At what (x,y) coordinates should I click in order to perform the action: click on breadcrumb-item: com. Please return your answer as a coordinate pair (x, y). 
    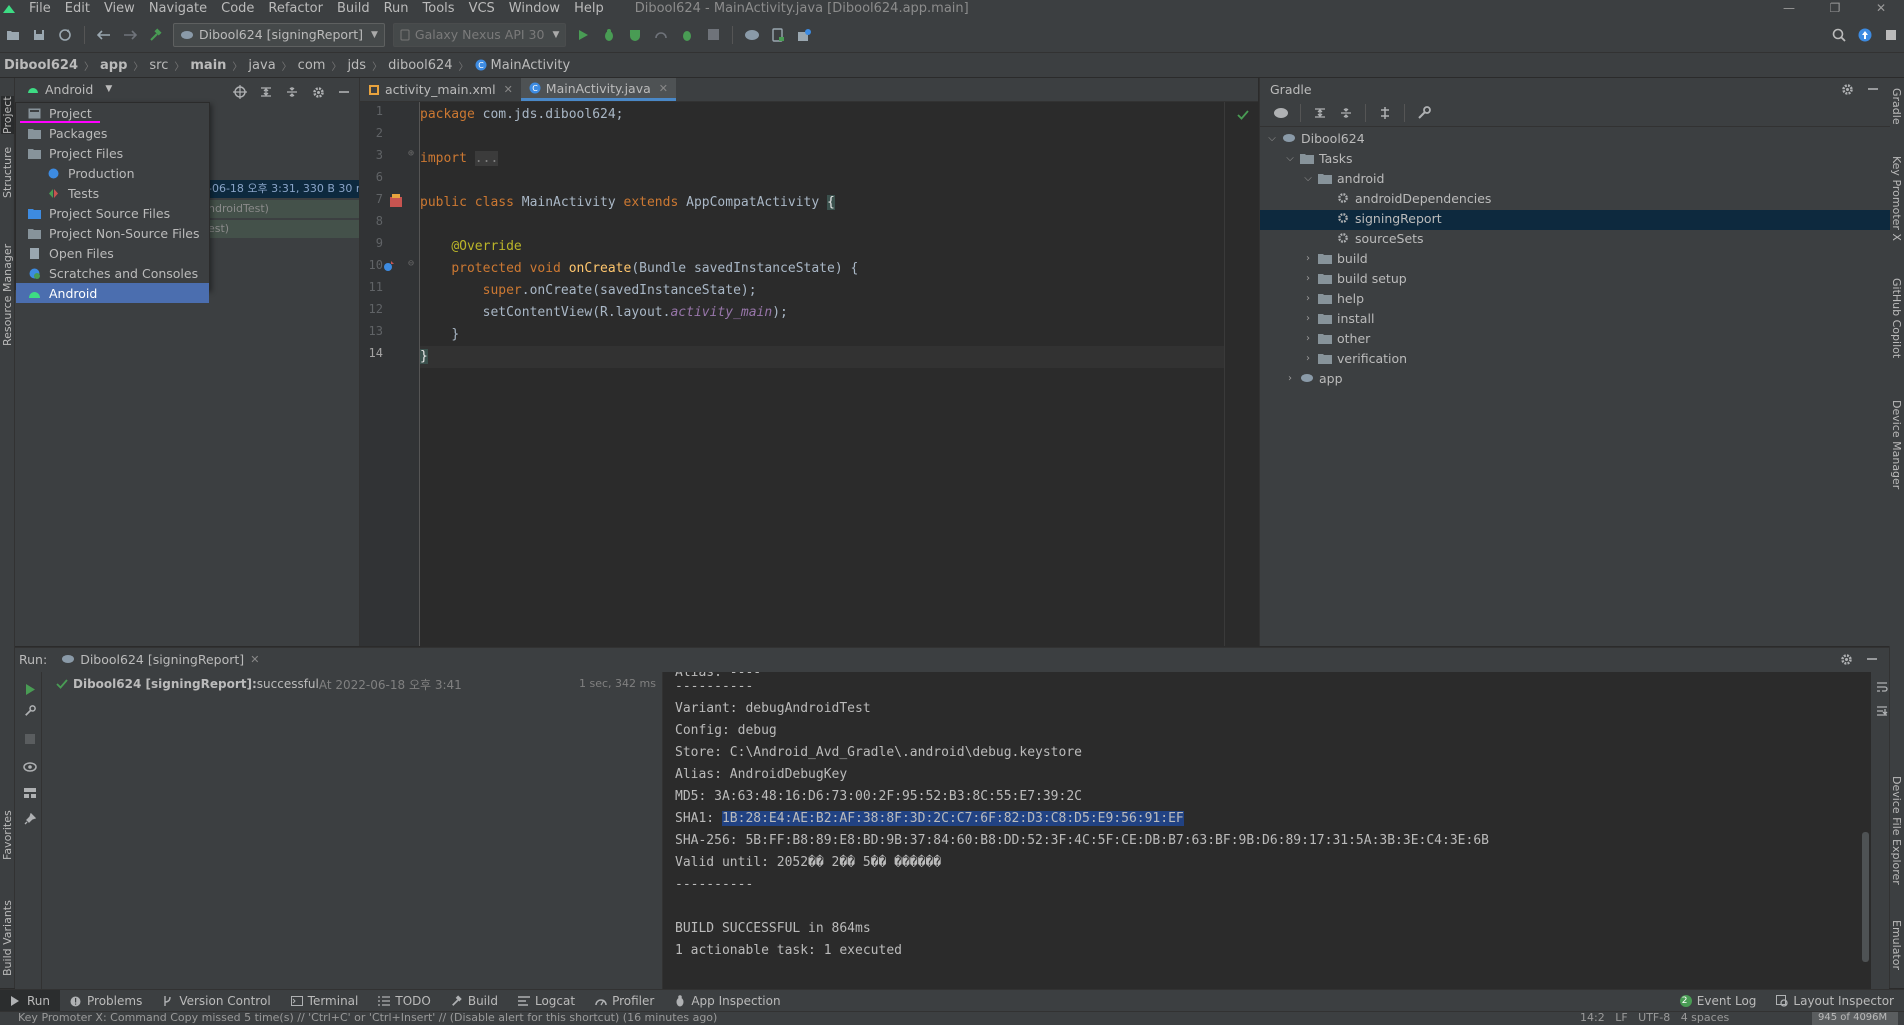
    Looking at the image, I should click on (312, 65).